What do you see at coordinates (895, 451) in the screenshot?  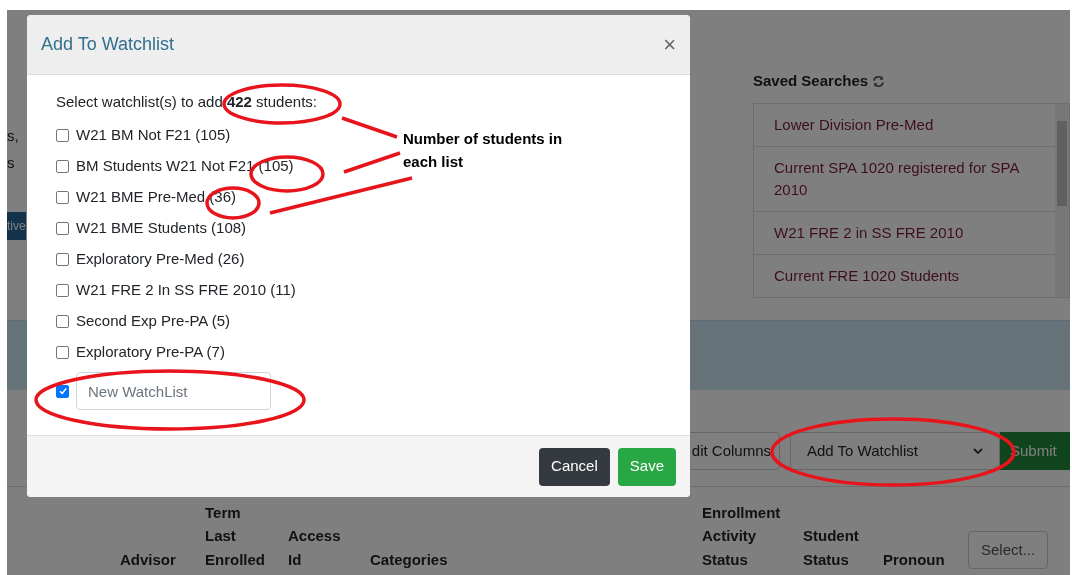 I see `action-select: Add To Watchlist` at bounding box center [895, 451].